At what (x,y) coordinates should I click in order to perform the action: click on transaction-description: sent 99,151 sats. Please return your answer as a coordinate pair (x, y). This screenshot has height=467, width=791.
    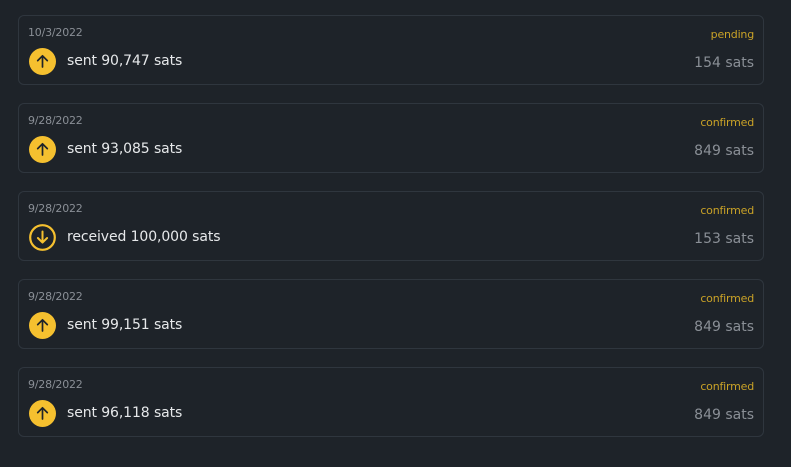
    Looking at the image, I should click on (125, 325).